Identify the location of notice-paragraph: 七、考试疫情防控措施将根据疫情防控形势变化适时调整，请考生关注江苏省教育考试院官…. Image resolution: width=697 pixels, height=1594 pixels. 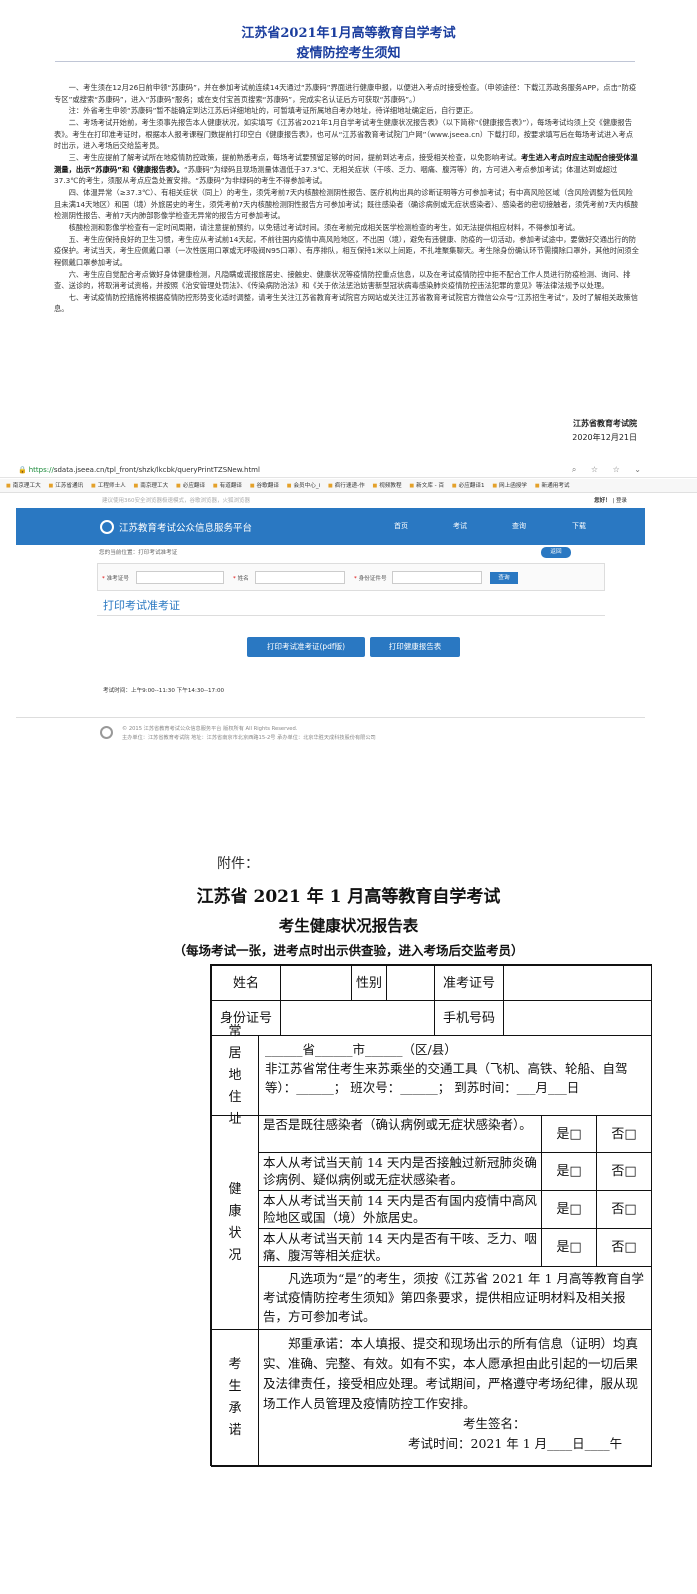
(346, 303).